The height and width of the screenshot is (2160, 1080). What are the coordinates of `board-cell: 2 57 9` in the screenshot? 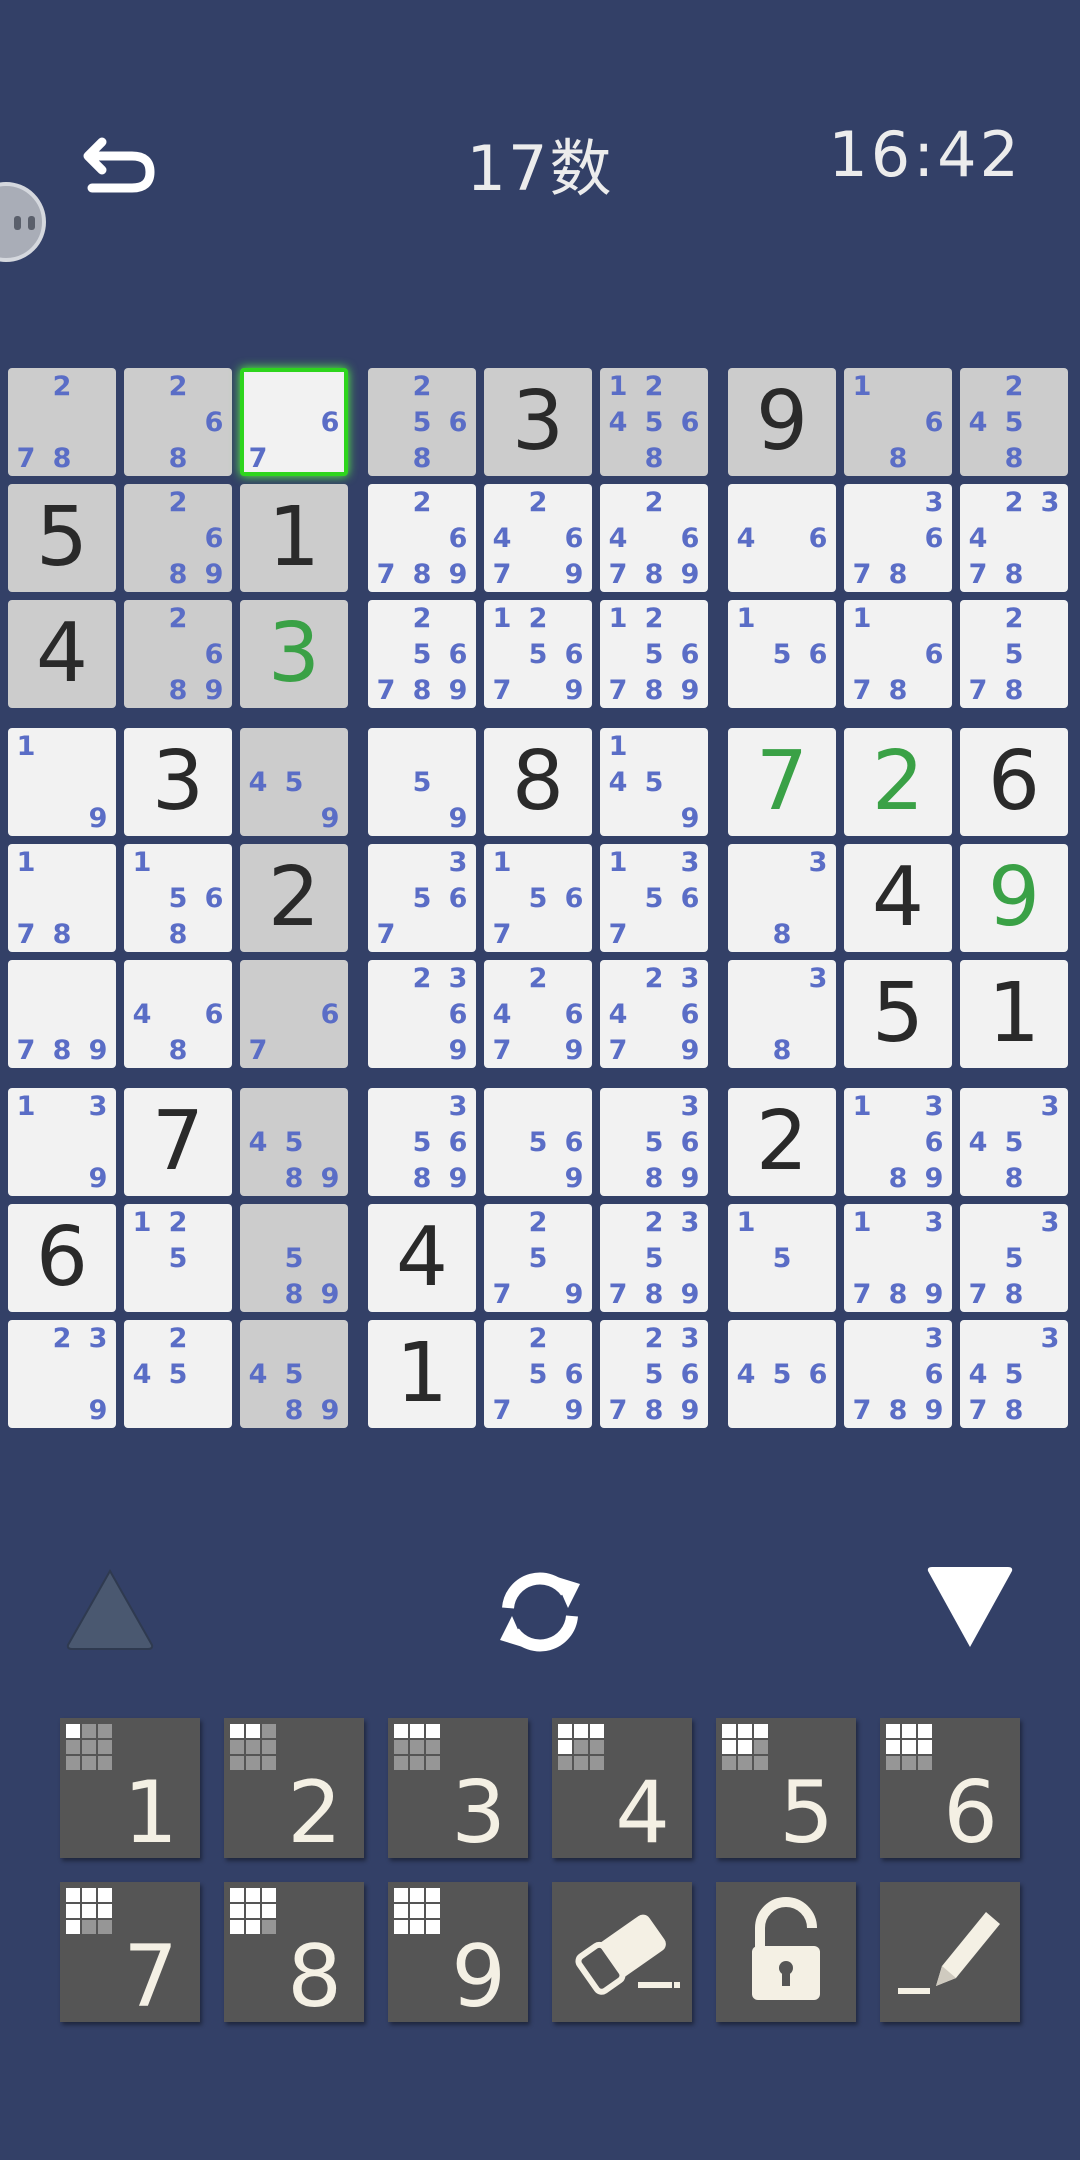 It's located at (538, 1258).